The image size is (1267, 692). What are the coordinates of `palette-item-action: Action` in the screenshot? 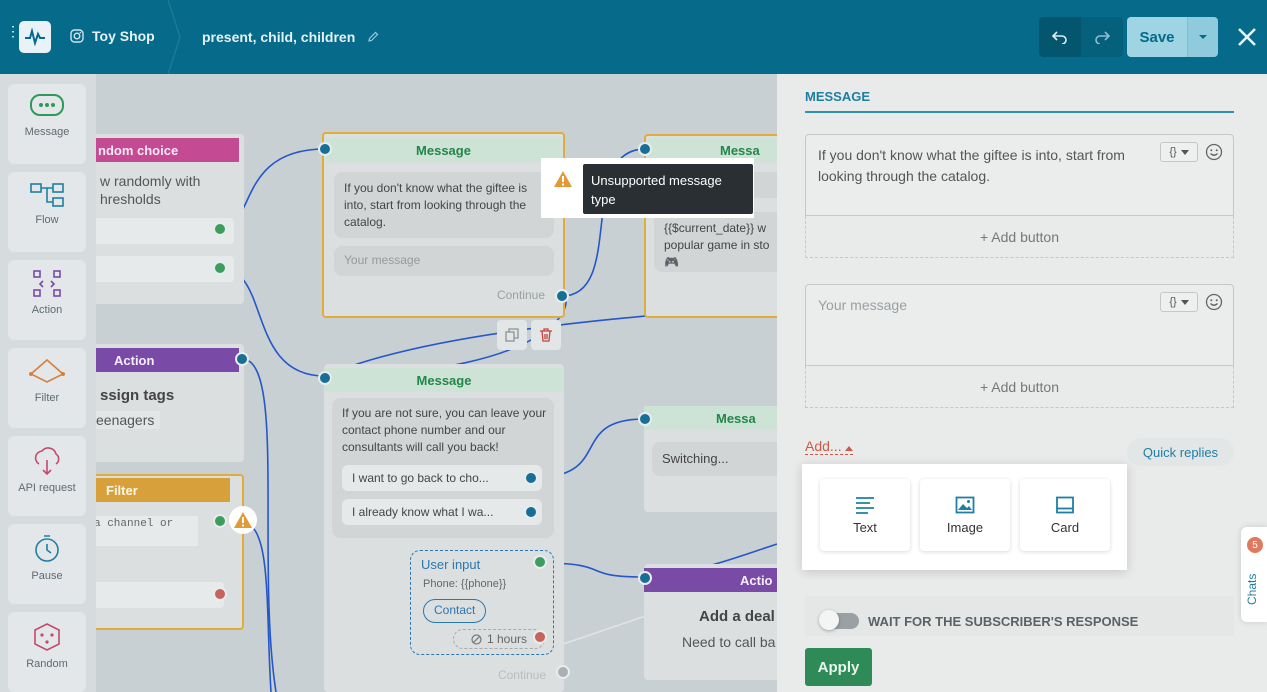 It's located at (47, 300).